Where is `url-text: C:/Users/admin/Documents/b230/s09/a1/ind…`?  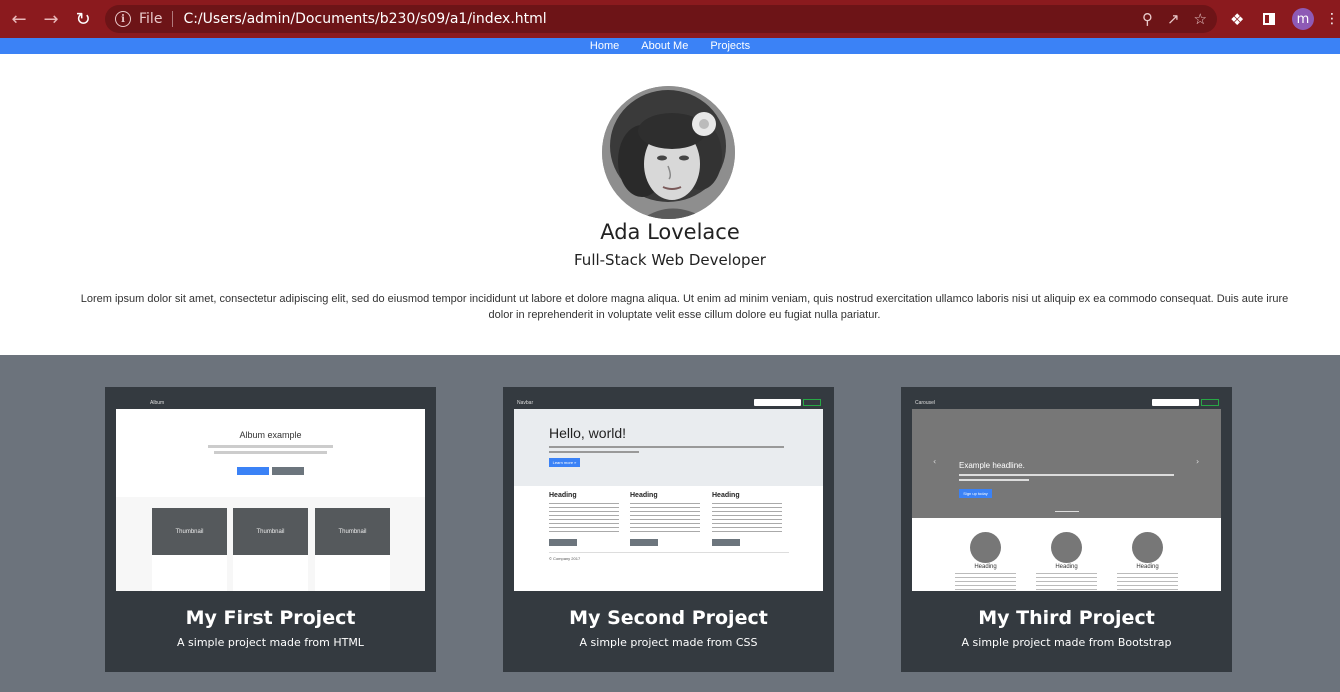
url-text: C:/Users/admin/Documents/b230/s09/a1/ind… is located at coordinates (364, 19).